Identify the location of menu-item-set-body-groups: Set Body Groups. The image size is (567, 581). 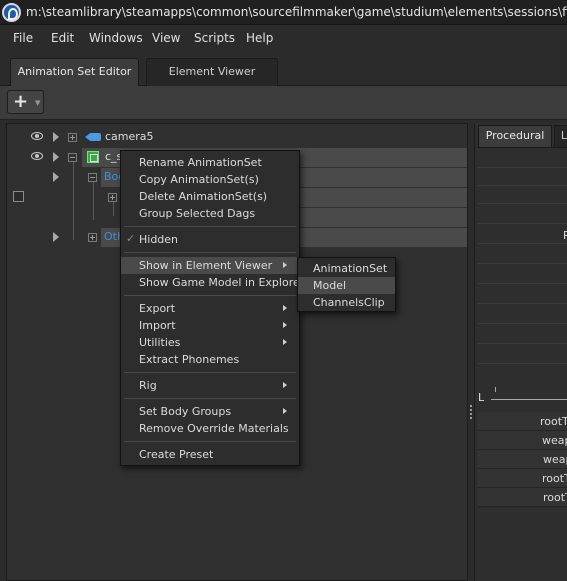
(210, 411).